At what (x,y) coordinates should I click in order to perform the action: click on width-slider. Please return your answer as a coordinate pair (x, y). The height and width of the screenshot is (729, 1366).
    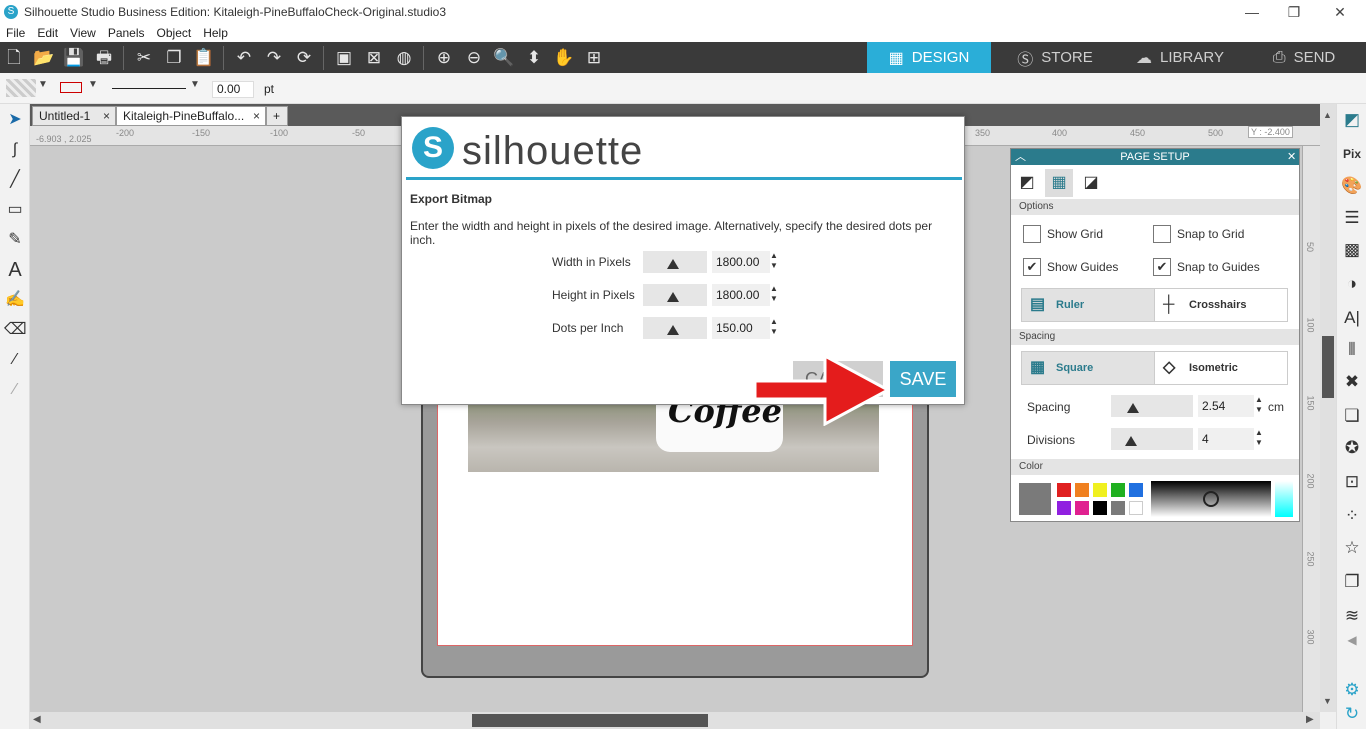
    Looking at the image, I should click on (675, 262).